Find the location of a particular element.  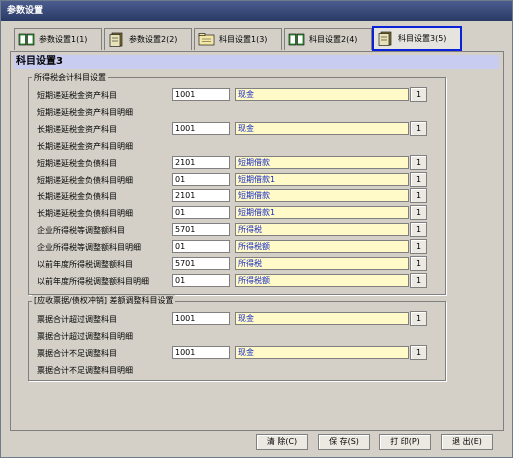

field-label: 票据合计超过调整科目明细 is located at coordinates (85, 336).